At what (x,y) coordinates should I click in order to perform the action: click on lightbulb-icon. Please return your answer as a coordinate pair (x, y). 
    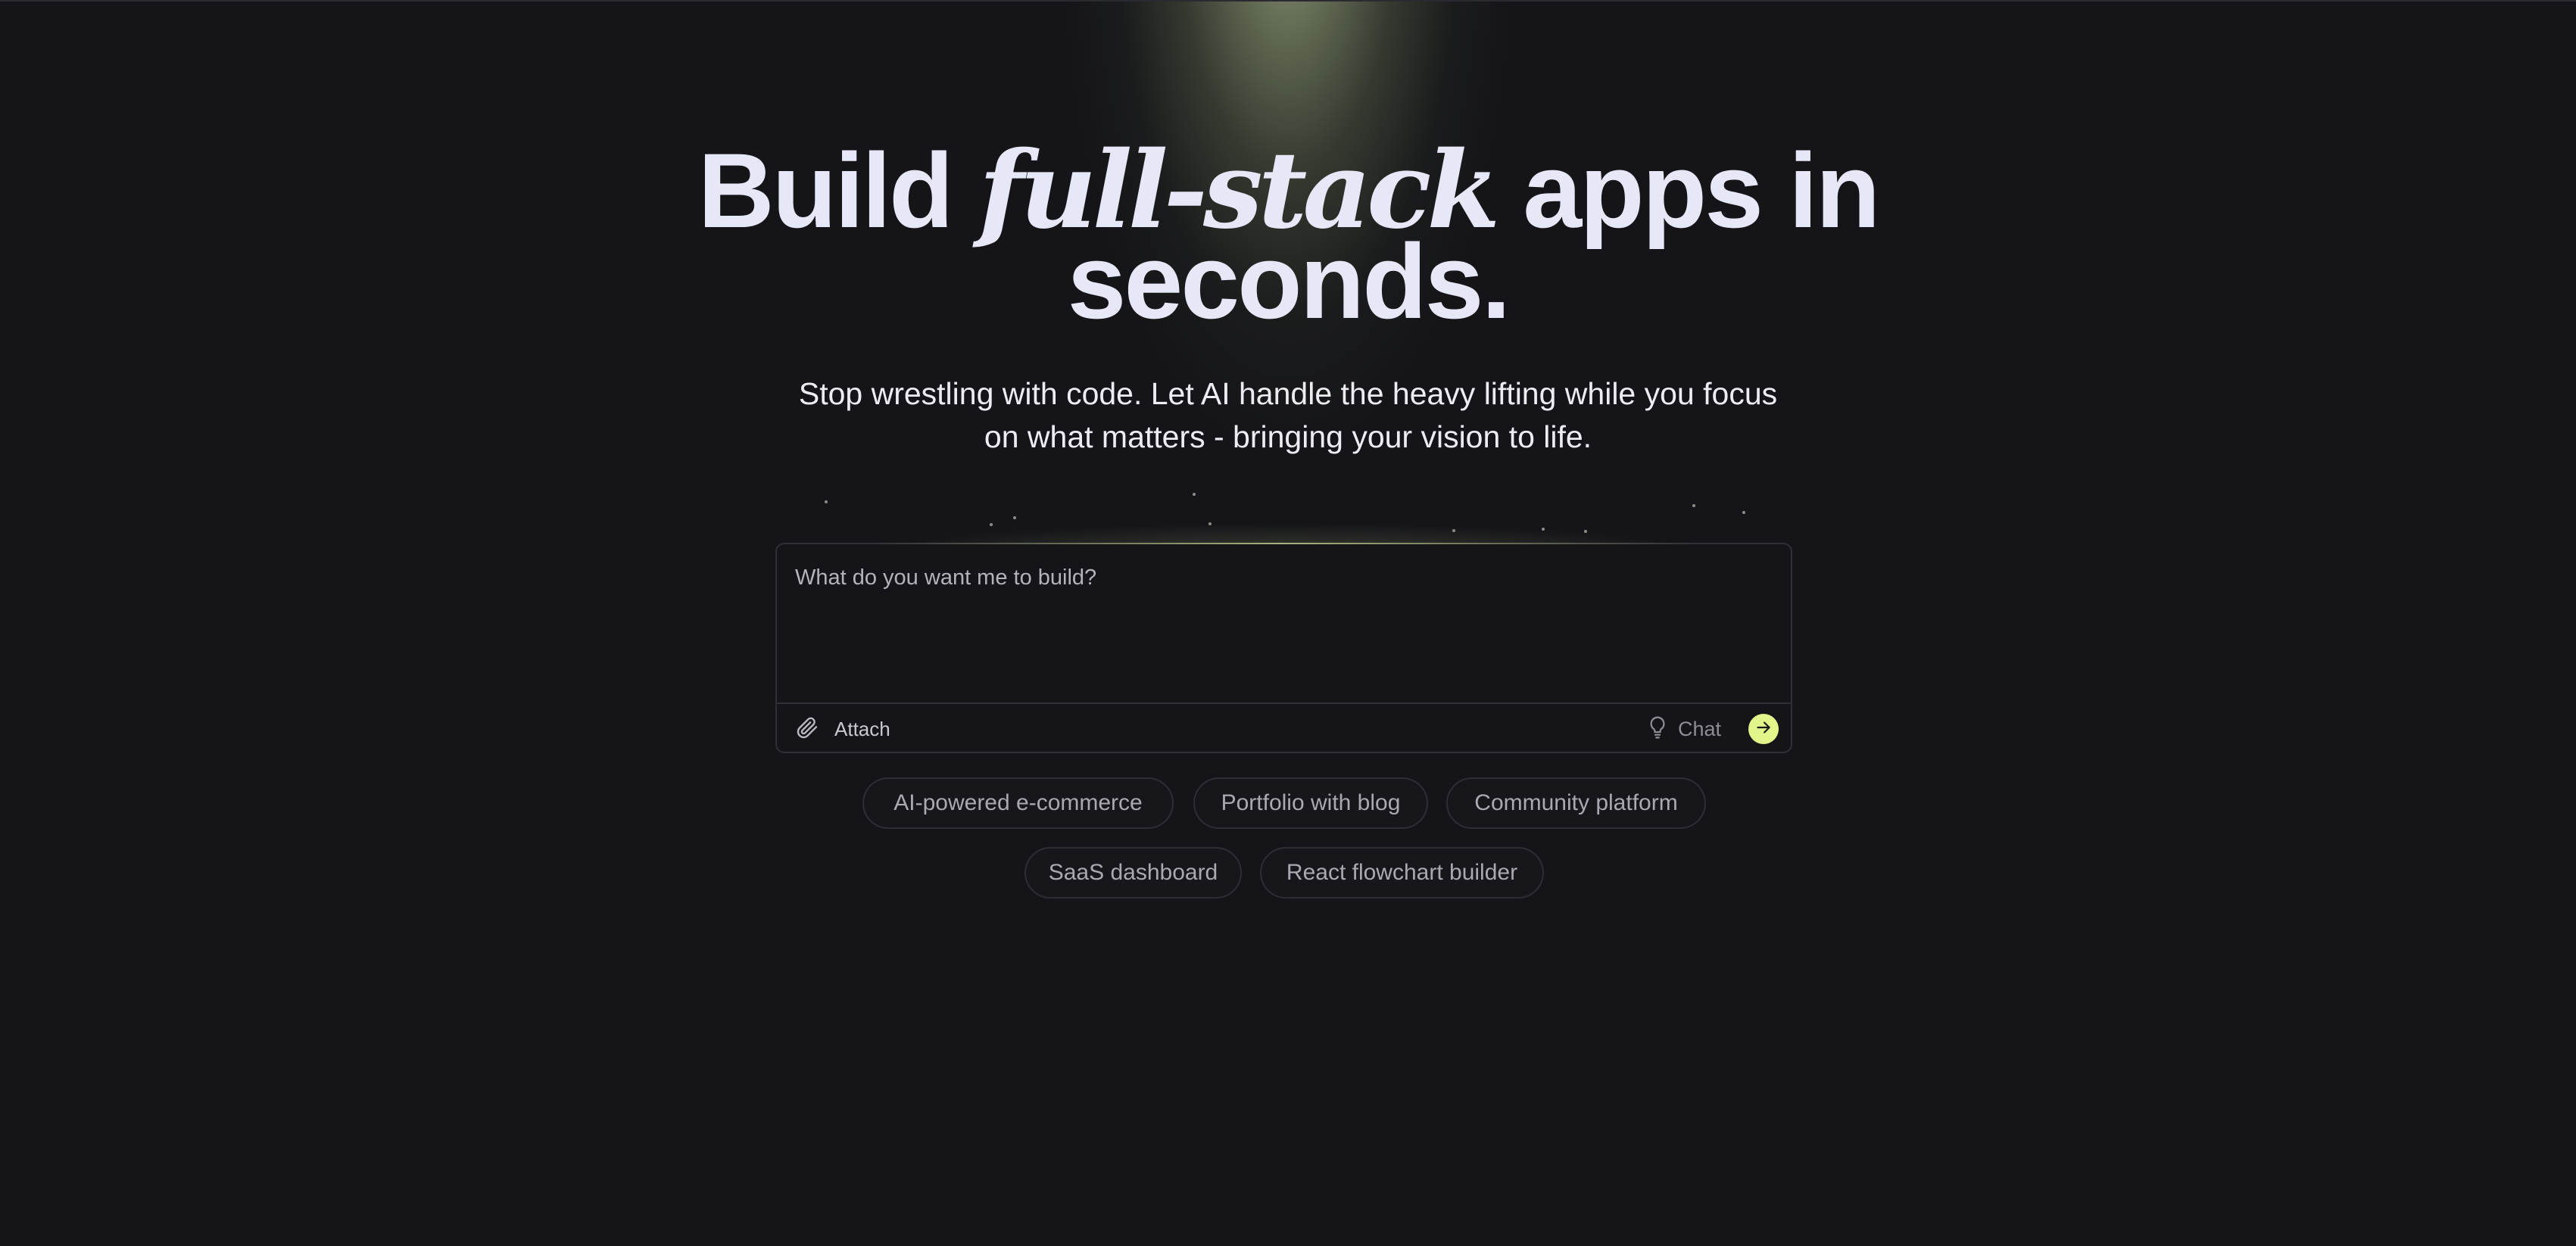
    Looking at the image, I should click on (1657, 729).